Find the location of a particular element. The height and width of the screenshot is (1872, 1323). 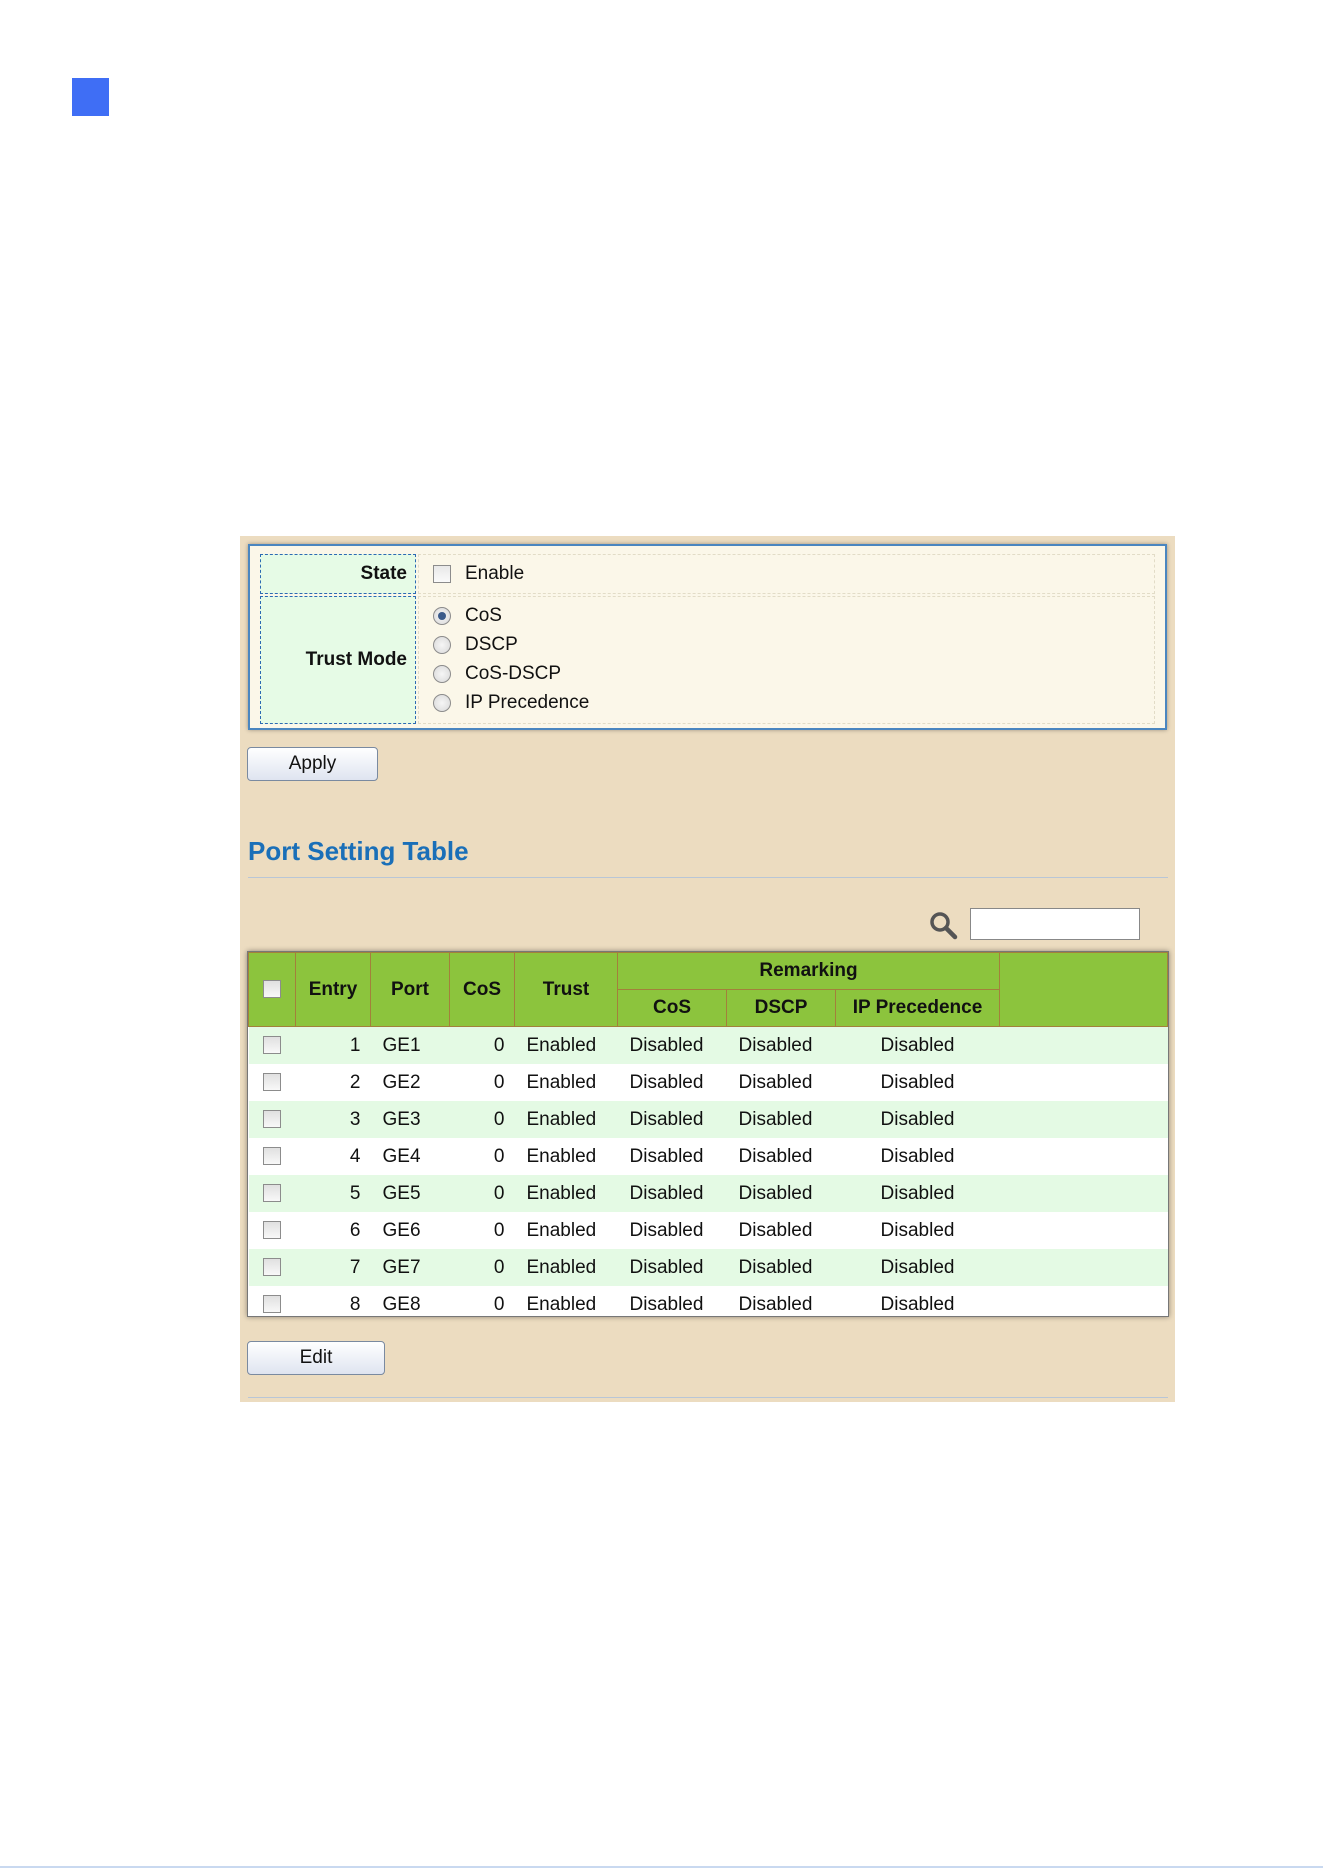

trust-mode-label: Trust Mode is located at coordinates (338, 660).